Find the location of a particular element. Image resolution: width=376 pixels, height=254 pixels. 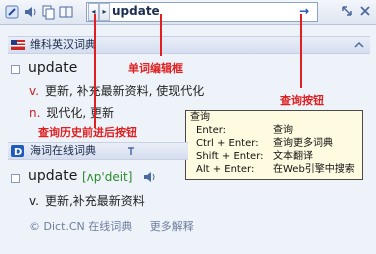

dict1-def-1: v. 更新, 补充最新资料, 使现代化 is located at coordinates (116, 90).